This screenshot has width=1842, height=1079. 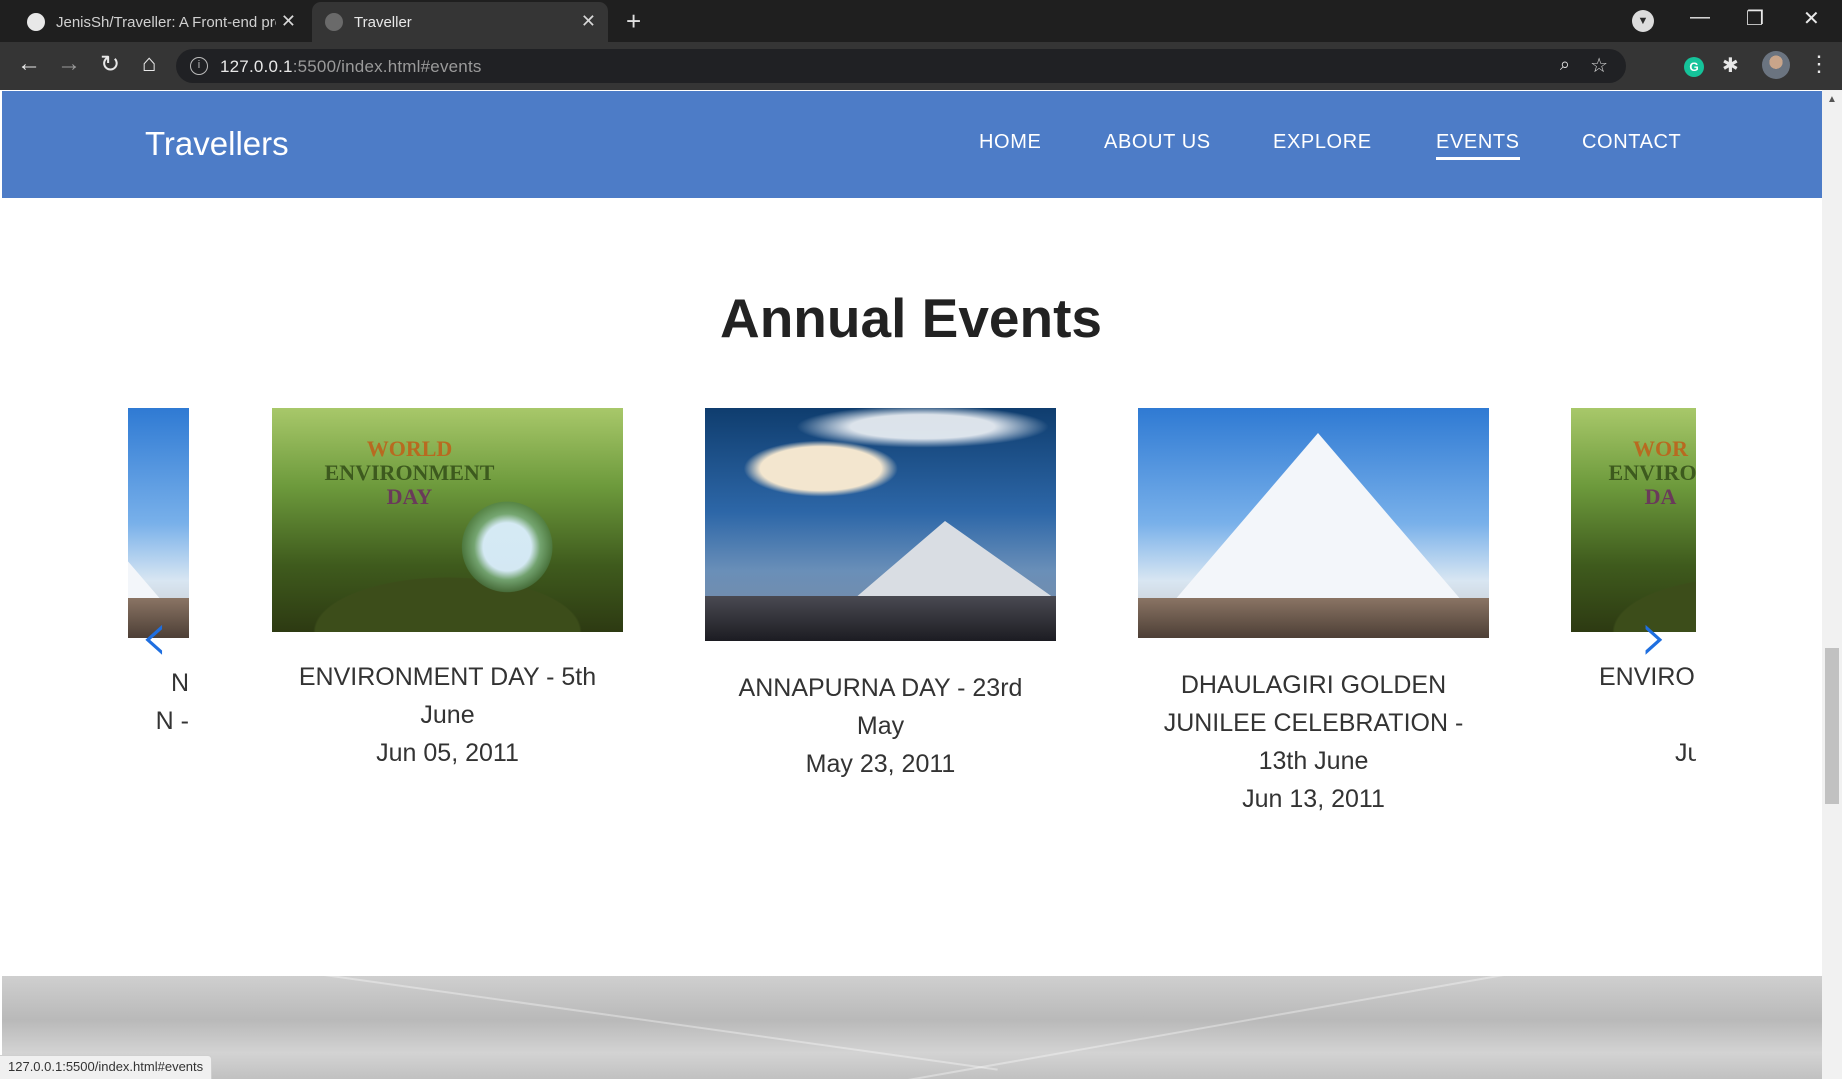 What do you see at coordinates (447, 520) in the screenshot?
I see `event-image: WORLD ENVIRONMENT DAY` at bounding box center [447, 520].